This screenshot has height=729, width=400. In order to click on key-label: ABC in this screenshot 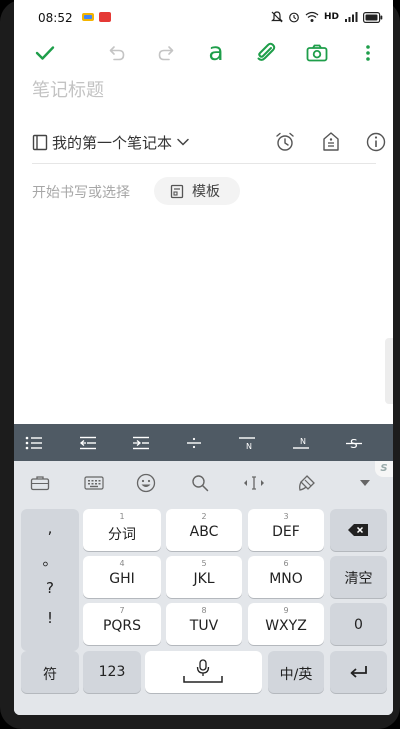, I will do `click(204, 532)`.